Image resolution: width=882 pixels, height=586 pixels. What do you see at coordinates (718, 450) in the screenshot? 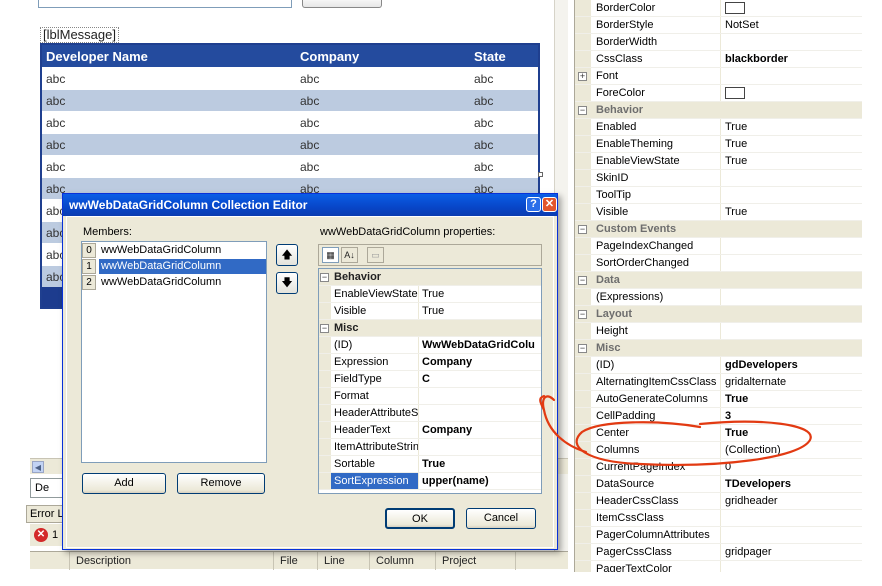
I see `property-row: Columns (Collection)` at bounding box center [718, 450].